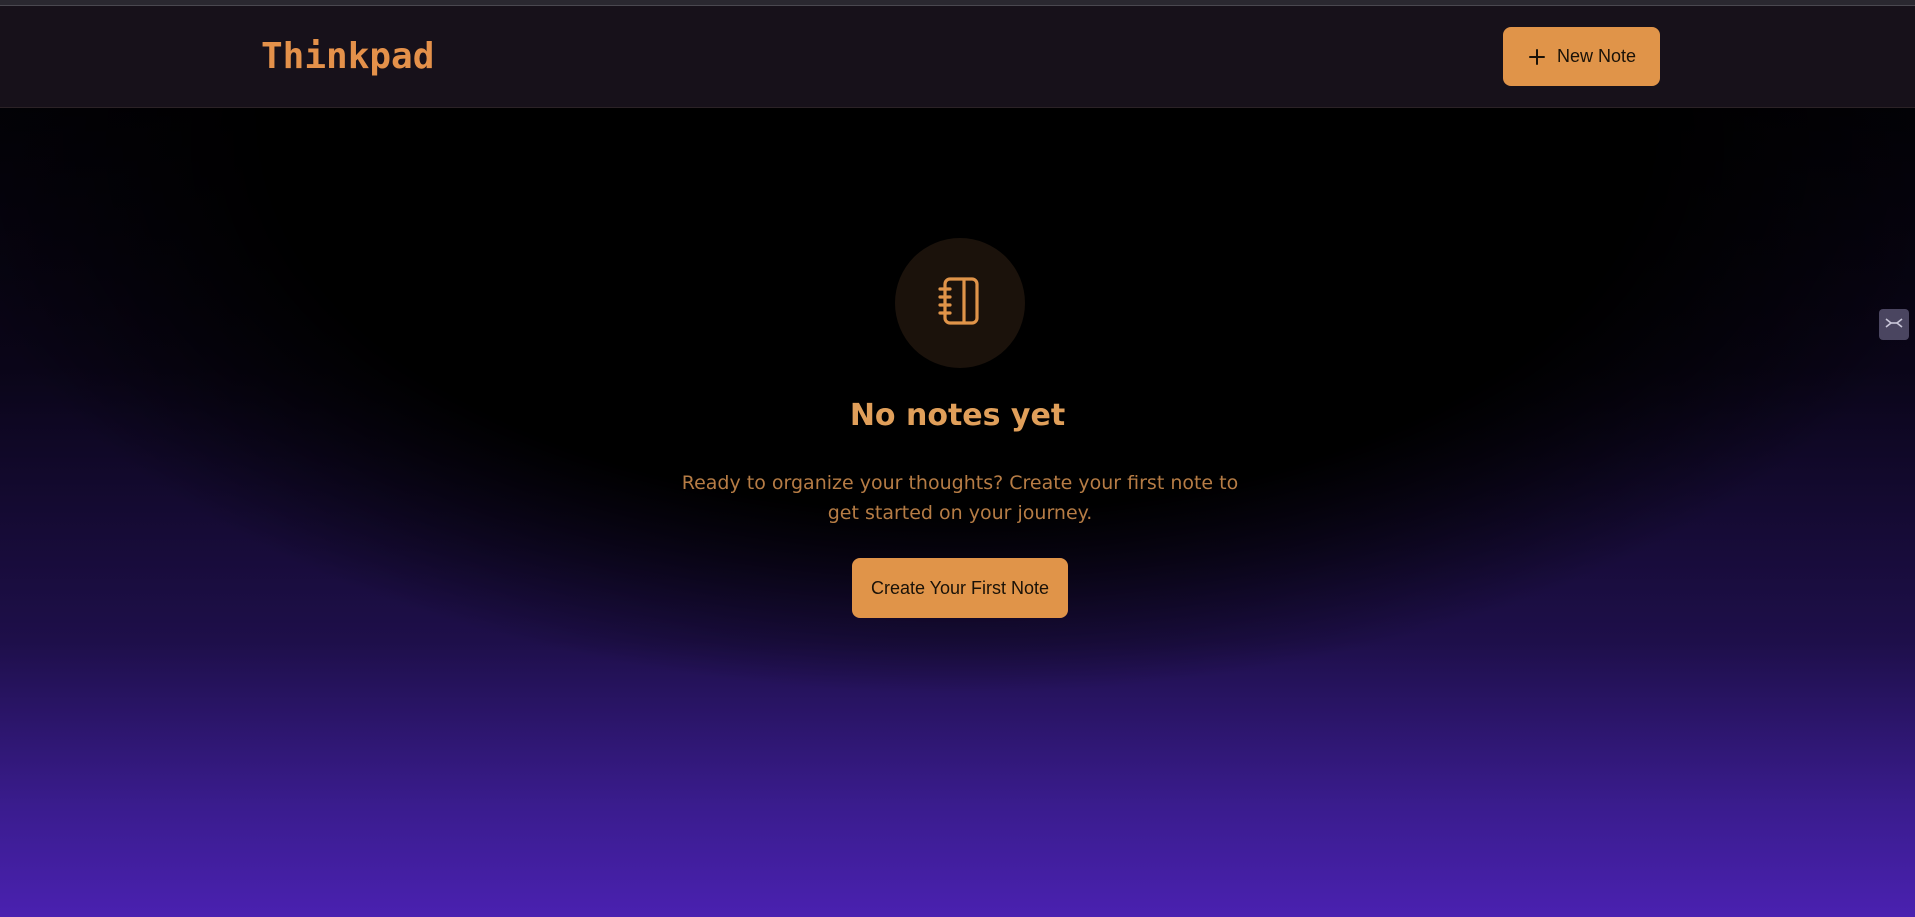 Image resolution: width=1915 pixels, height=917 pixels. What do you see at coordinates (957, 415) in the screenshot?
I see `empty-state-title: No notes yet` at bounding box center [957, 415].